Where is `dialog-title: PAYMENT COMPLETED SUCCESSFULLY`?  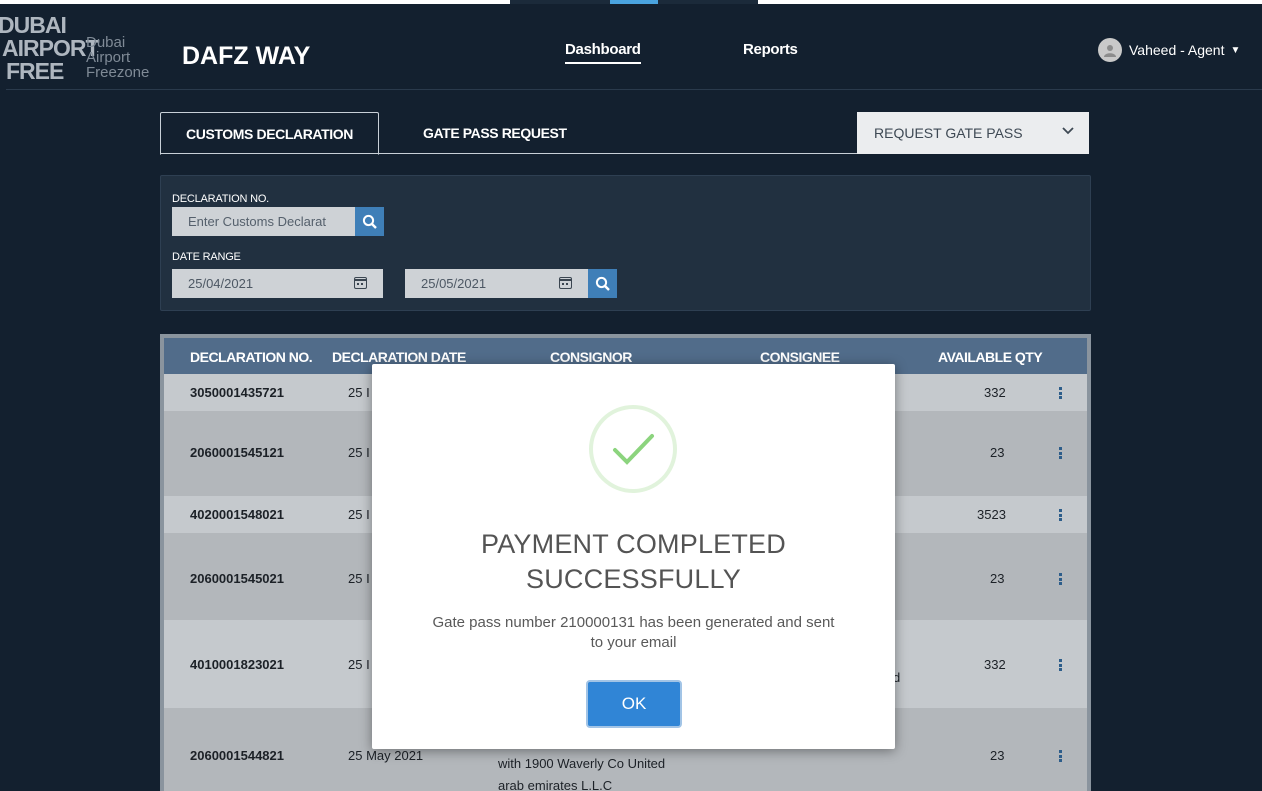
dialog-title: PAYMENT COMPLETED SUCCESSFULLY is located at coordinates (633, 562).